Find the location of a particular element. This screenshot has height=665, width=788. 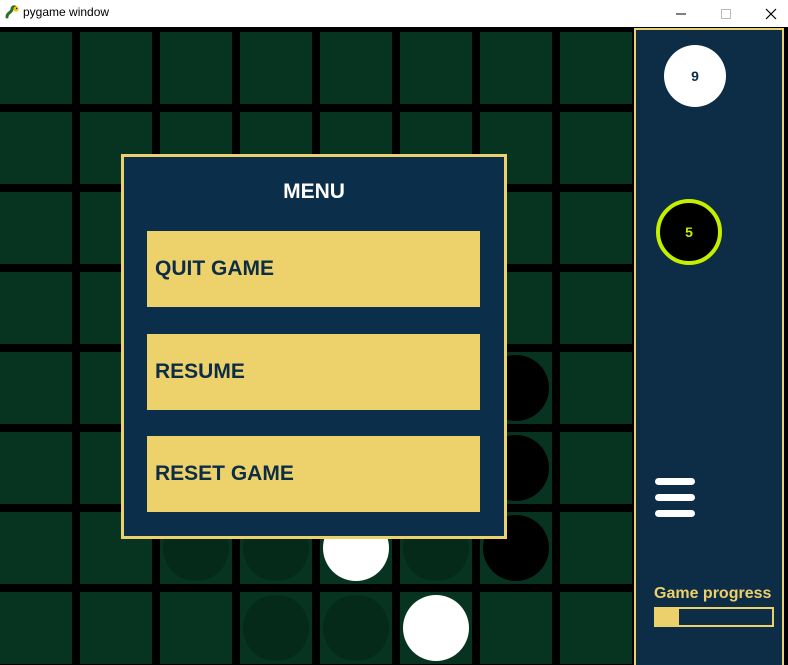

hamburger-menu-icon is located at coordinates (675, 499).